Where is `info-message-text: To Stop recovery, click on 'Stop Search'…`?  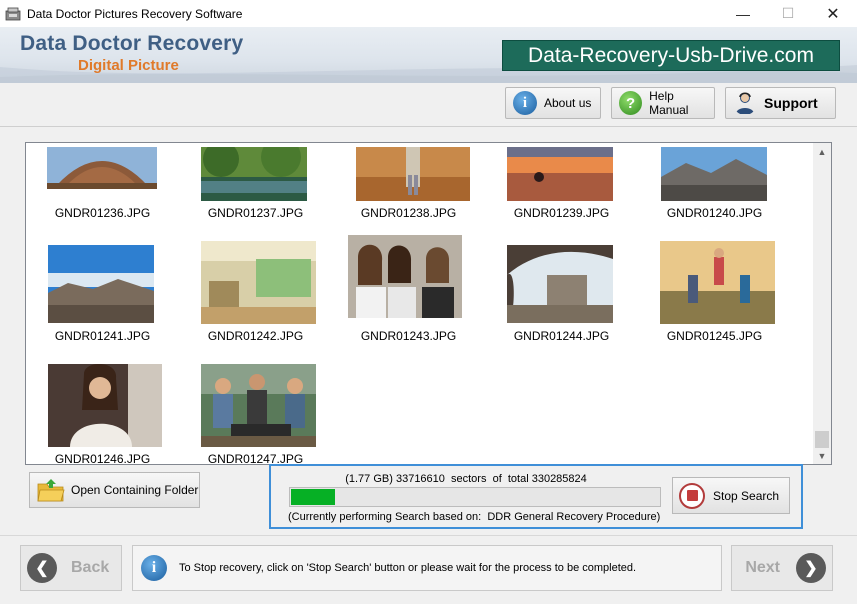 info-message-text: To Stop recovery, click on 'Stop Search'… is located at coordinates (408, 568).